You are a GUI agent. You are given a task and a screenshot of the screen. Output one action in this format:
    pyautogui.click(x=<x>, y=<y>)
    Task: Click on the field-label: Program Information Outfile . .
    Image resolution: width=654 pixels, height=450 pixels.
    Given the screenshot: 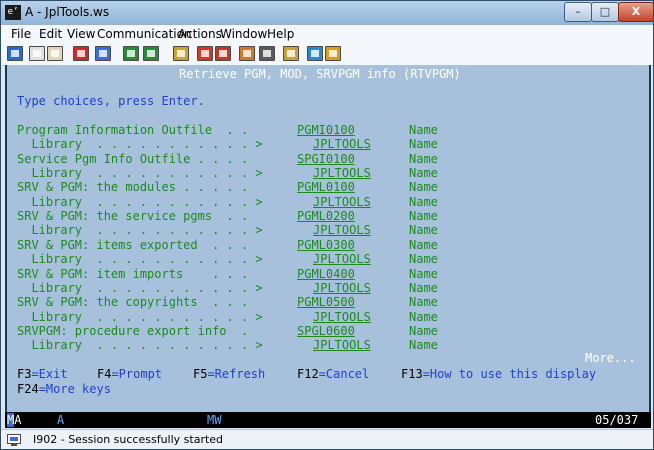 What is the action you would take?
    pyautogui.click(x=133, y=130)
    